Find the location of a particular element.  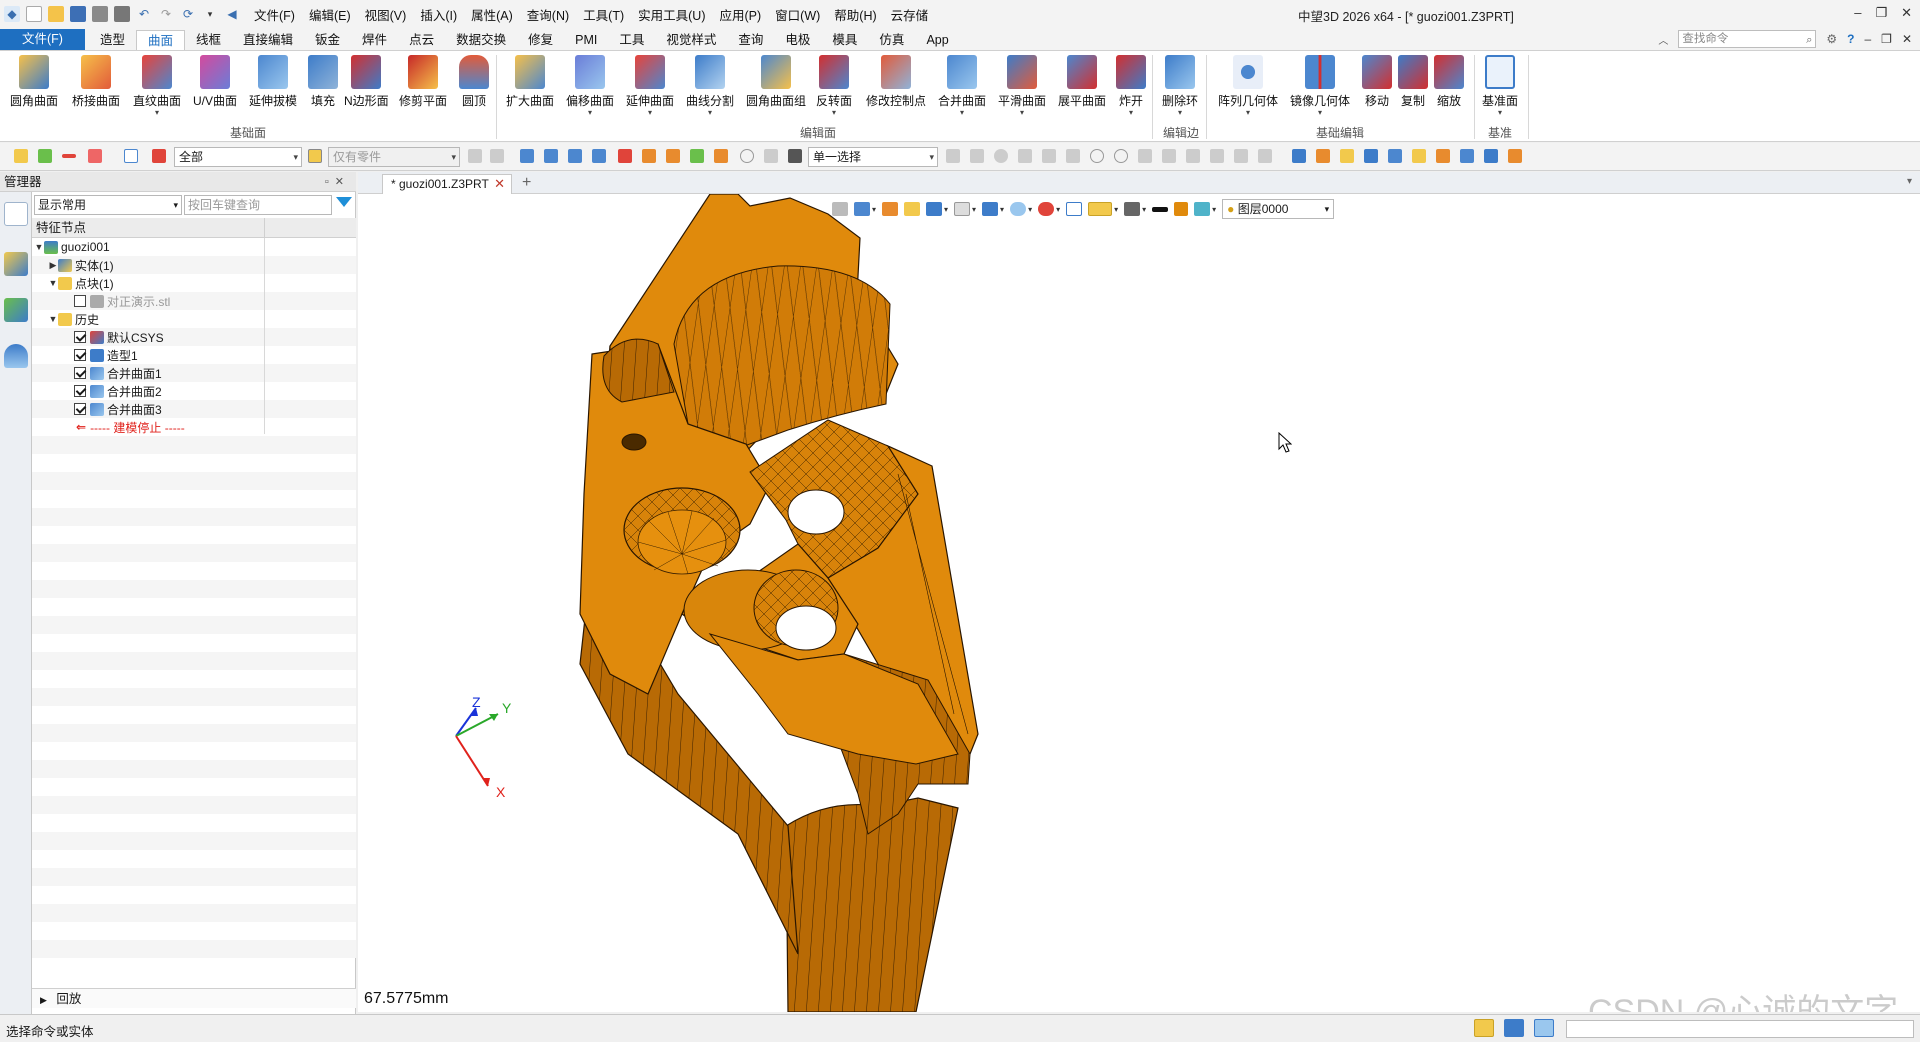

search-icon: ⌕ is located at coordinates (1809, 40).